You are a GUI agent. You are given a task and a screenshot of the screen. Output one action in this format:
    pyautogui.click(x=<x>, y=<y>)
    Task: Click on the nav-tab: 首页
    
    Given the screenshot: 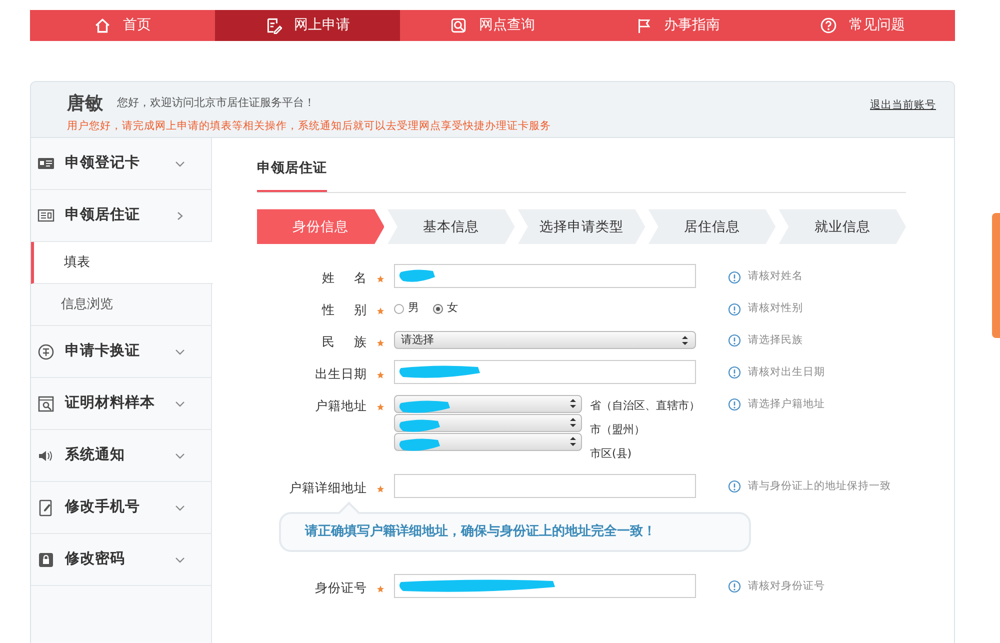 What is the action you would take?
    pyautogui.click(x=122, y=25)
    